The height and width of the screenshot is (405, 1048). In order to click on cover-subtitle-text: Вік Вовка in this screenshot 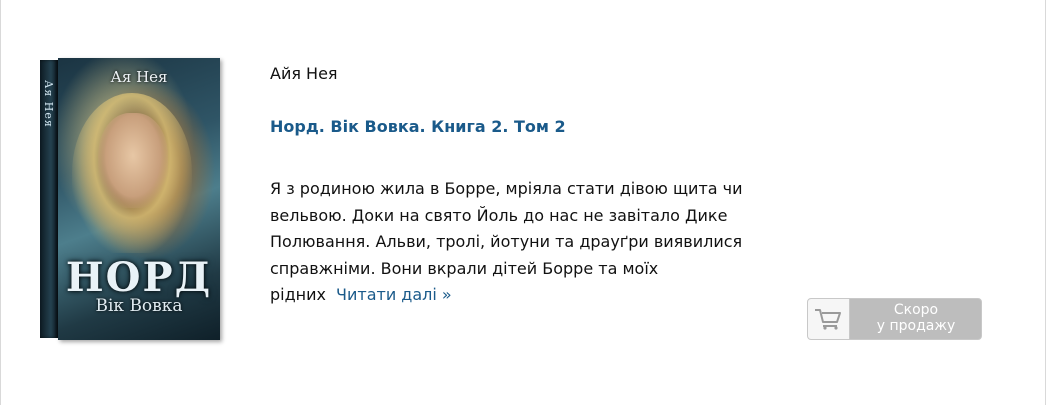, I will do `click(139, 306)`.